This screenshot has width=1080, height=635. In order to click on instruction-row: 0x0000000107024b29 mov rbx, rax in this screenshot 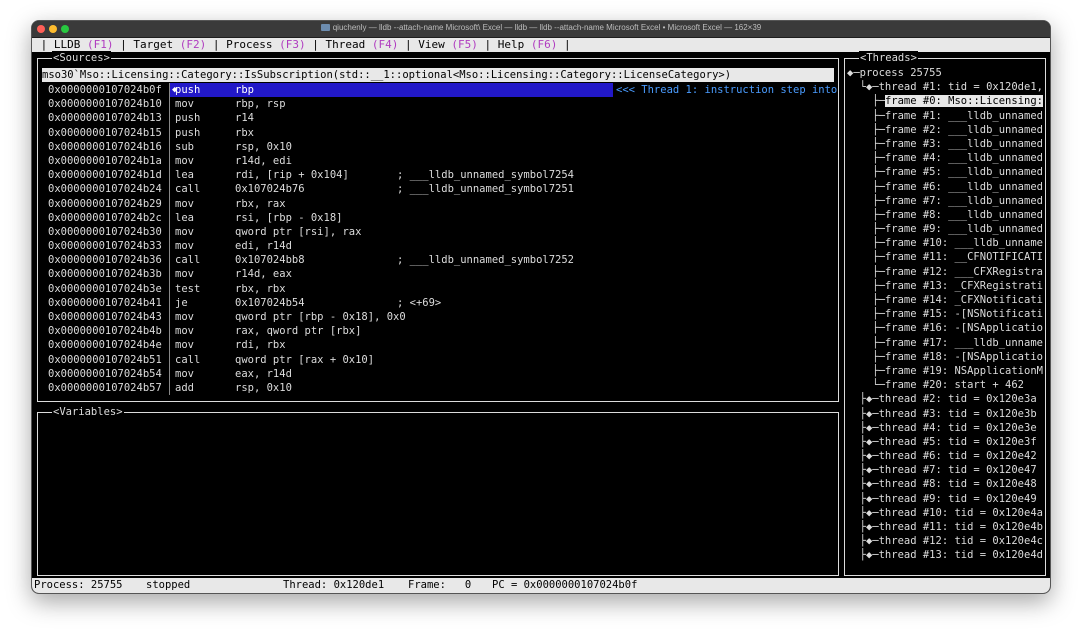, I will do `click(438, 203)`.